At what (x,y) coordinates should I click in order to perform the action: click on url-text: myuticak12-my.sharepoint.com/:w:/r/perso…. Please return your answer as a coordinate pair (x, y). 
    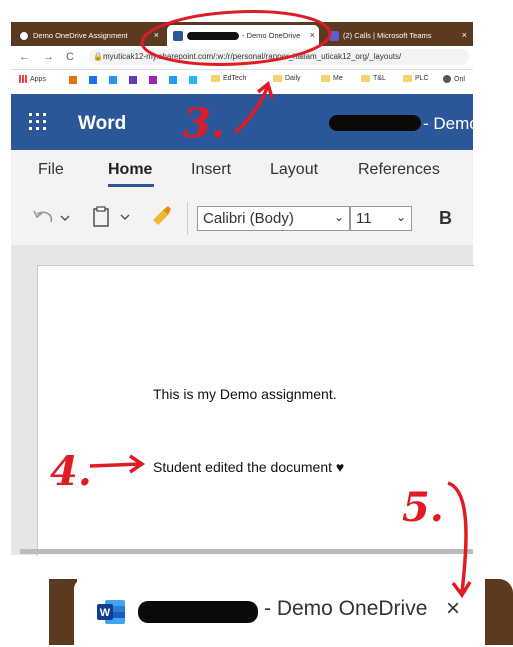
    Looking at the image, I should click on (252, 56).